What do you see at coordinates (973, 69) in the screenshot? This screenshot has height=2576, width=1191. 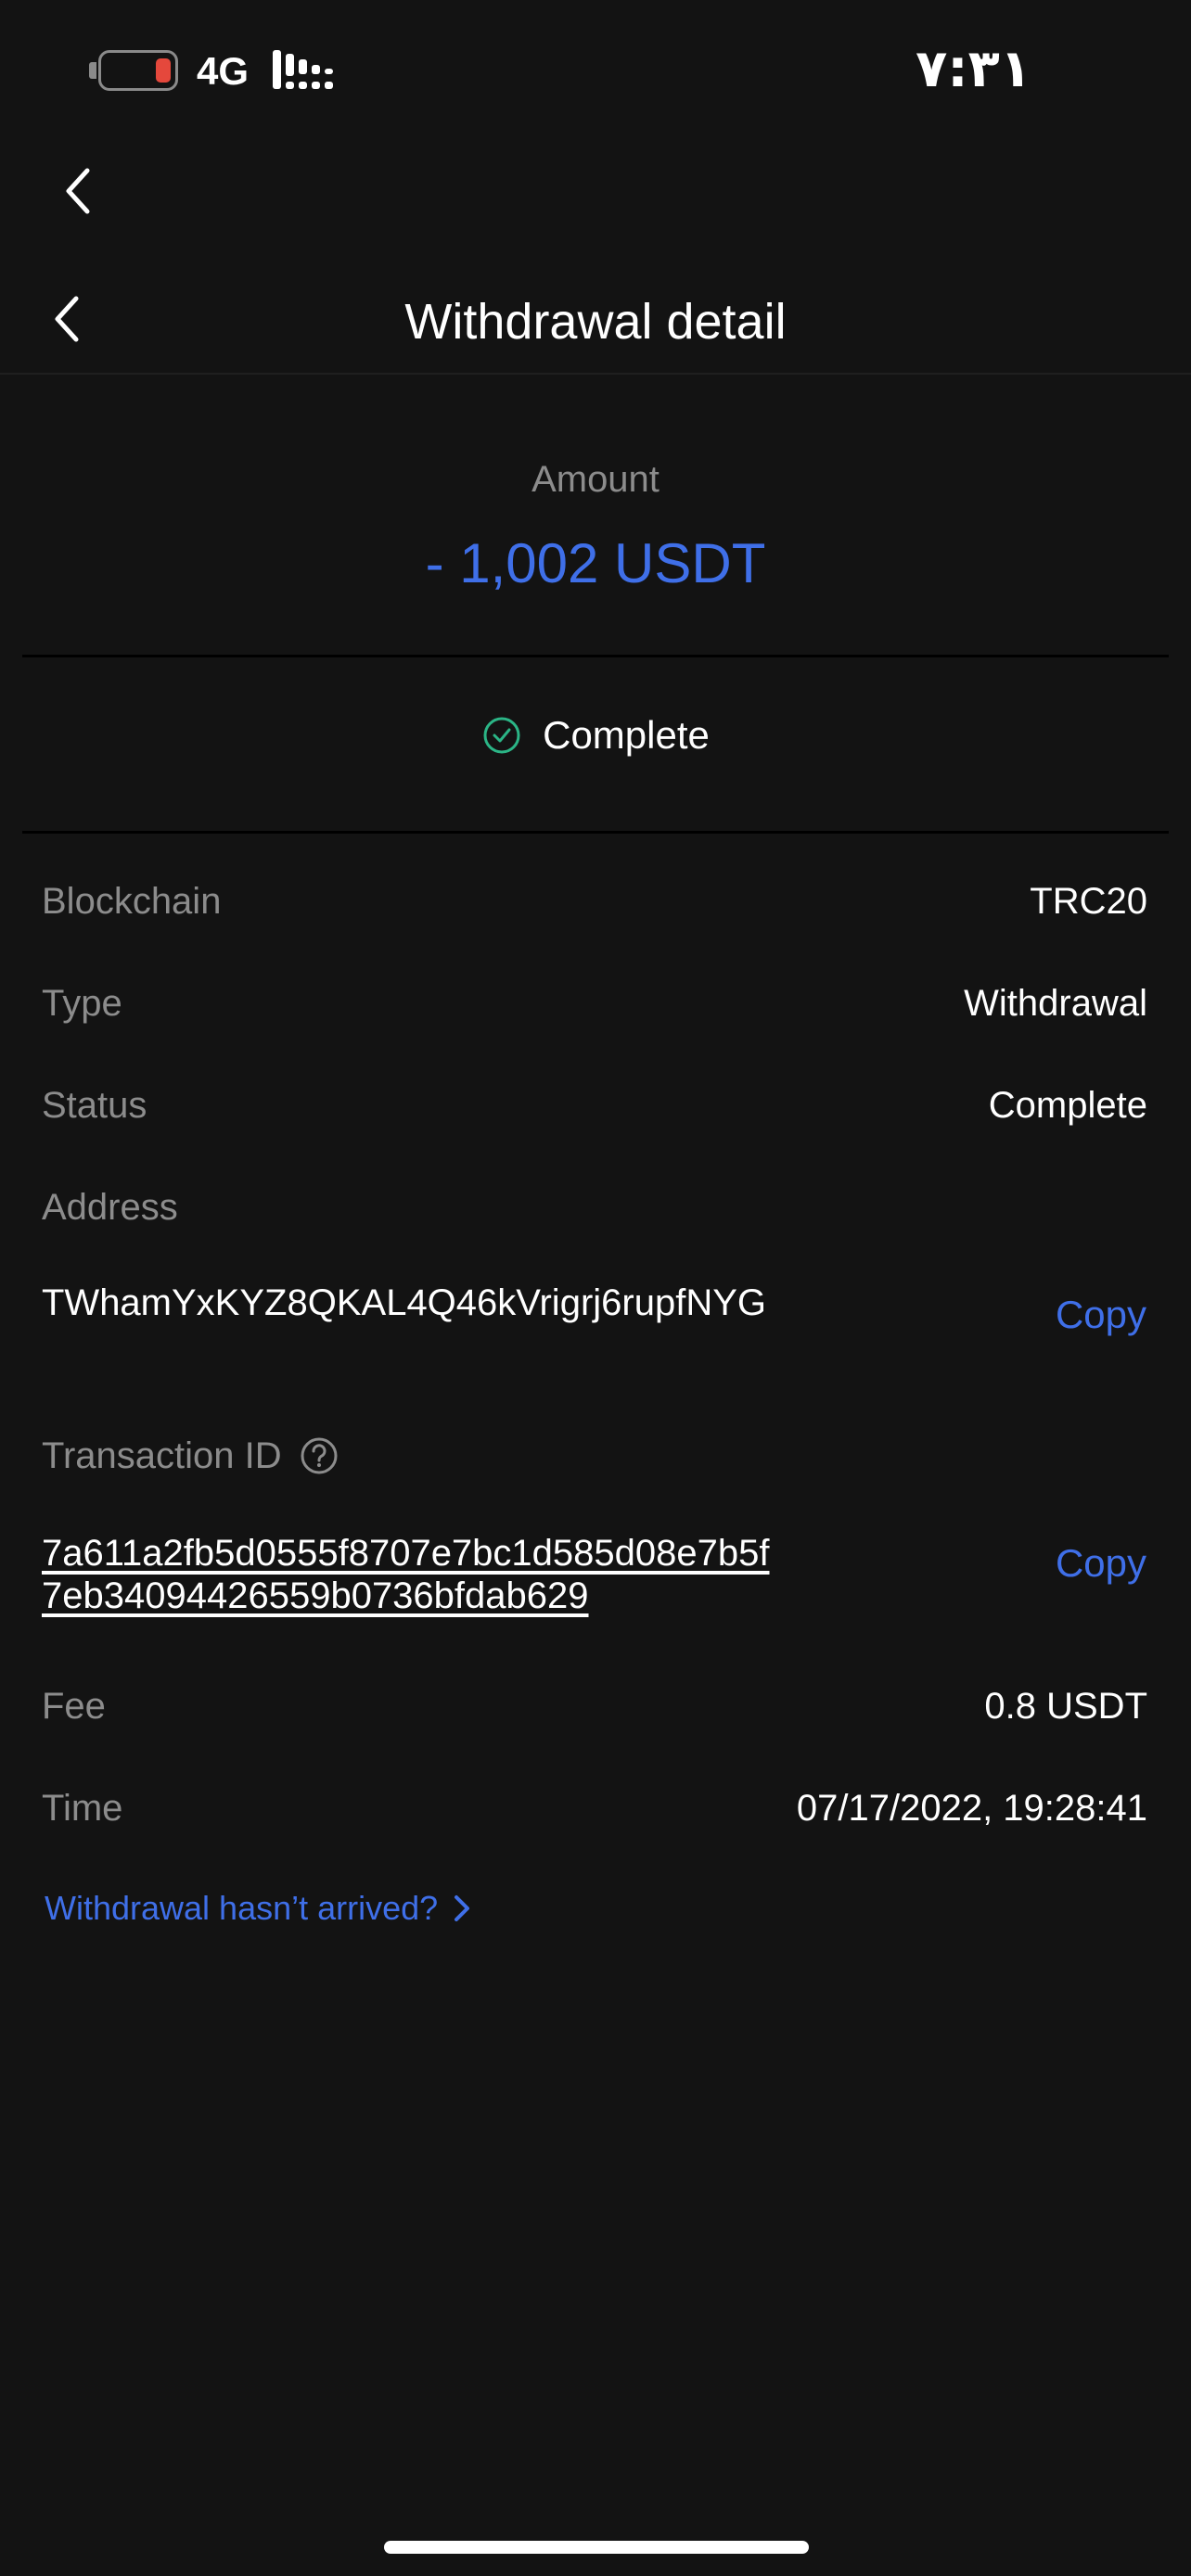 I see `clock: ۷:۳۱` at bounding box center [973, 69].